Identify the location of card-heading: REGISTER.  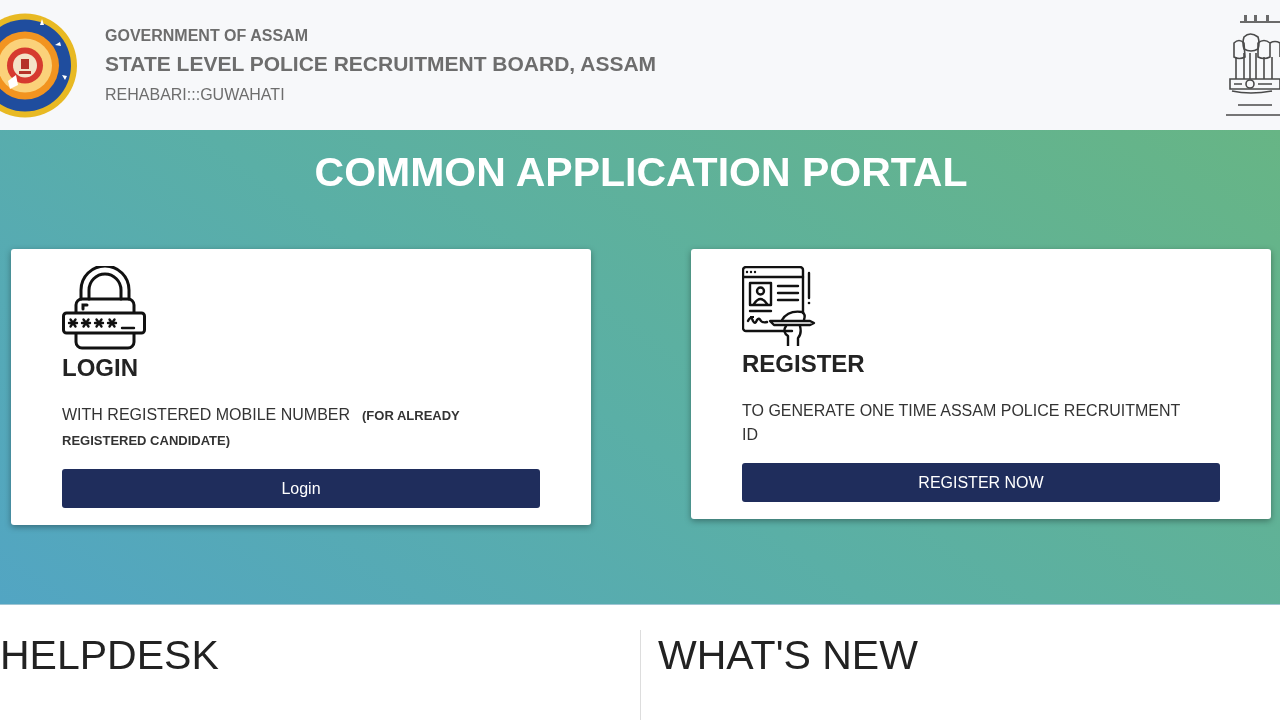
(803, 364).